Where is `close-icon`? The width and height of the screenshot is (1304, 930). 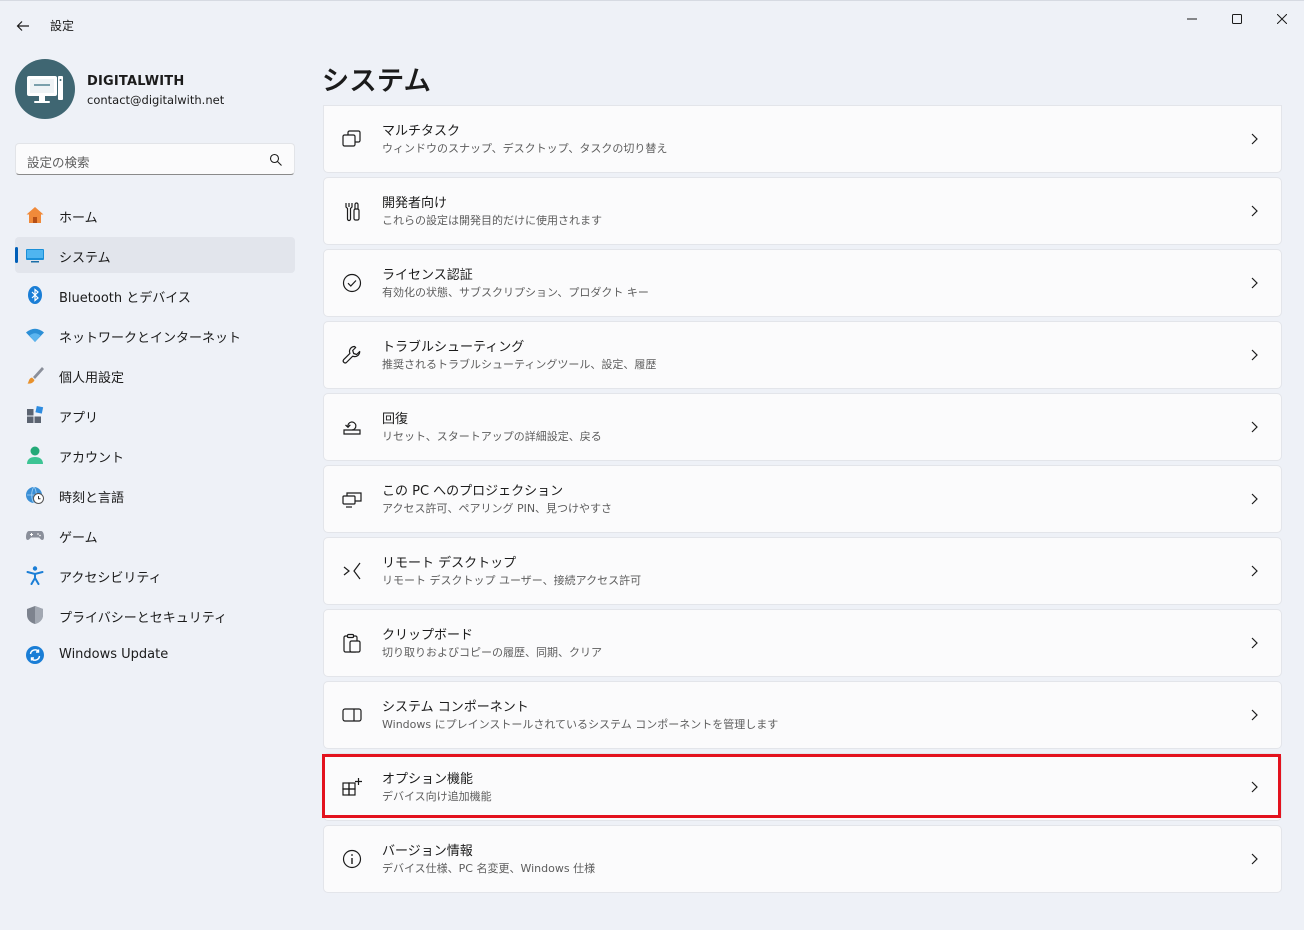 close-icon is located at coordinates (1282, 19).